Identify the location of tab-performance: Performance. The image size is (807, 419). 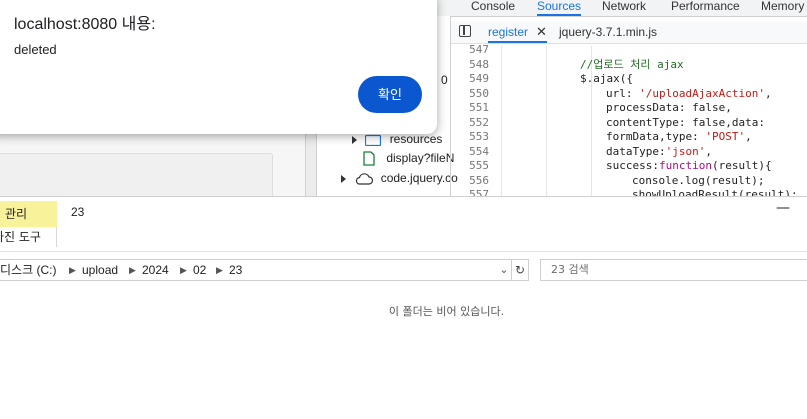
(705, 8).